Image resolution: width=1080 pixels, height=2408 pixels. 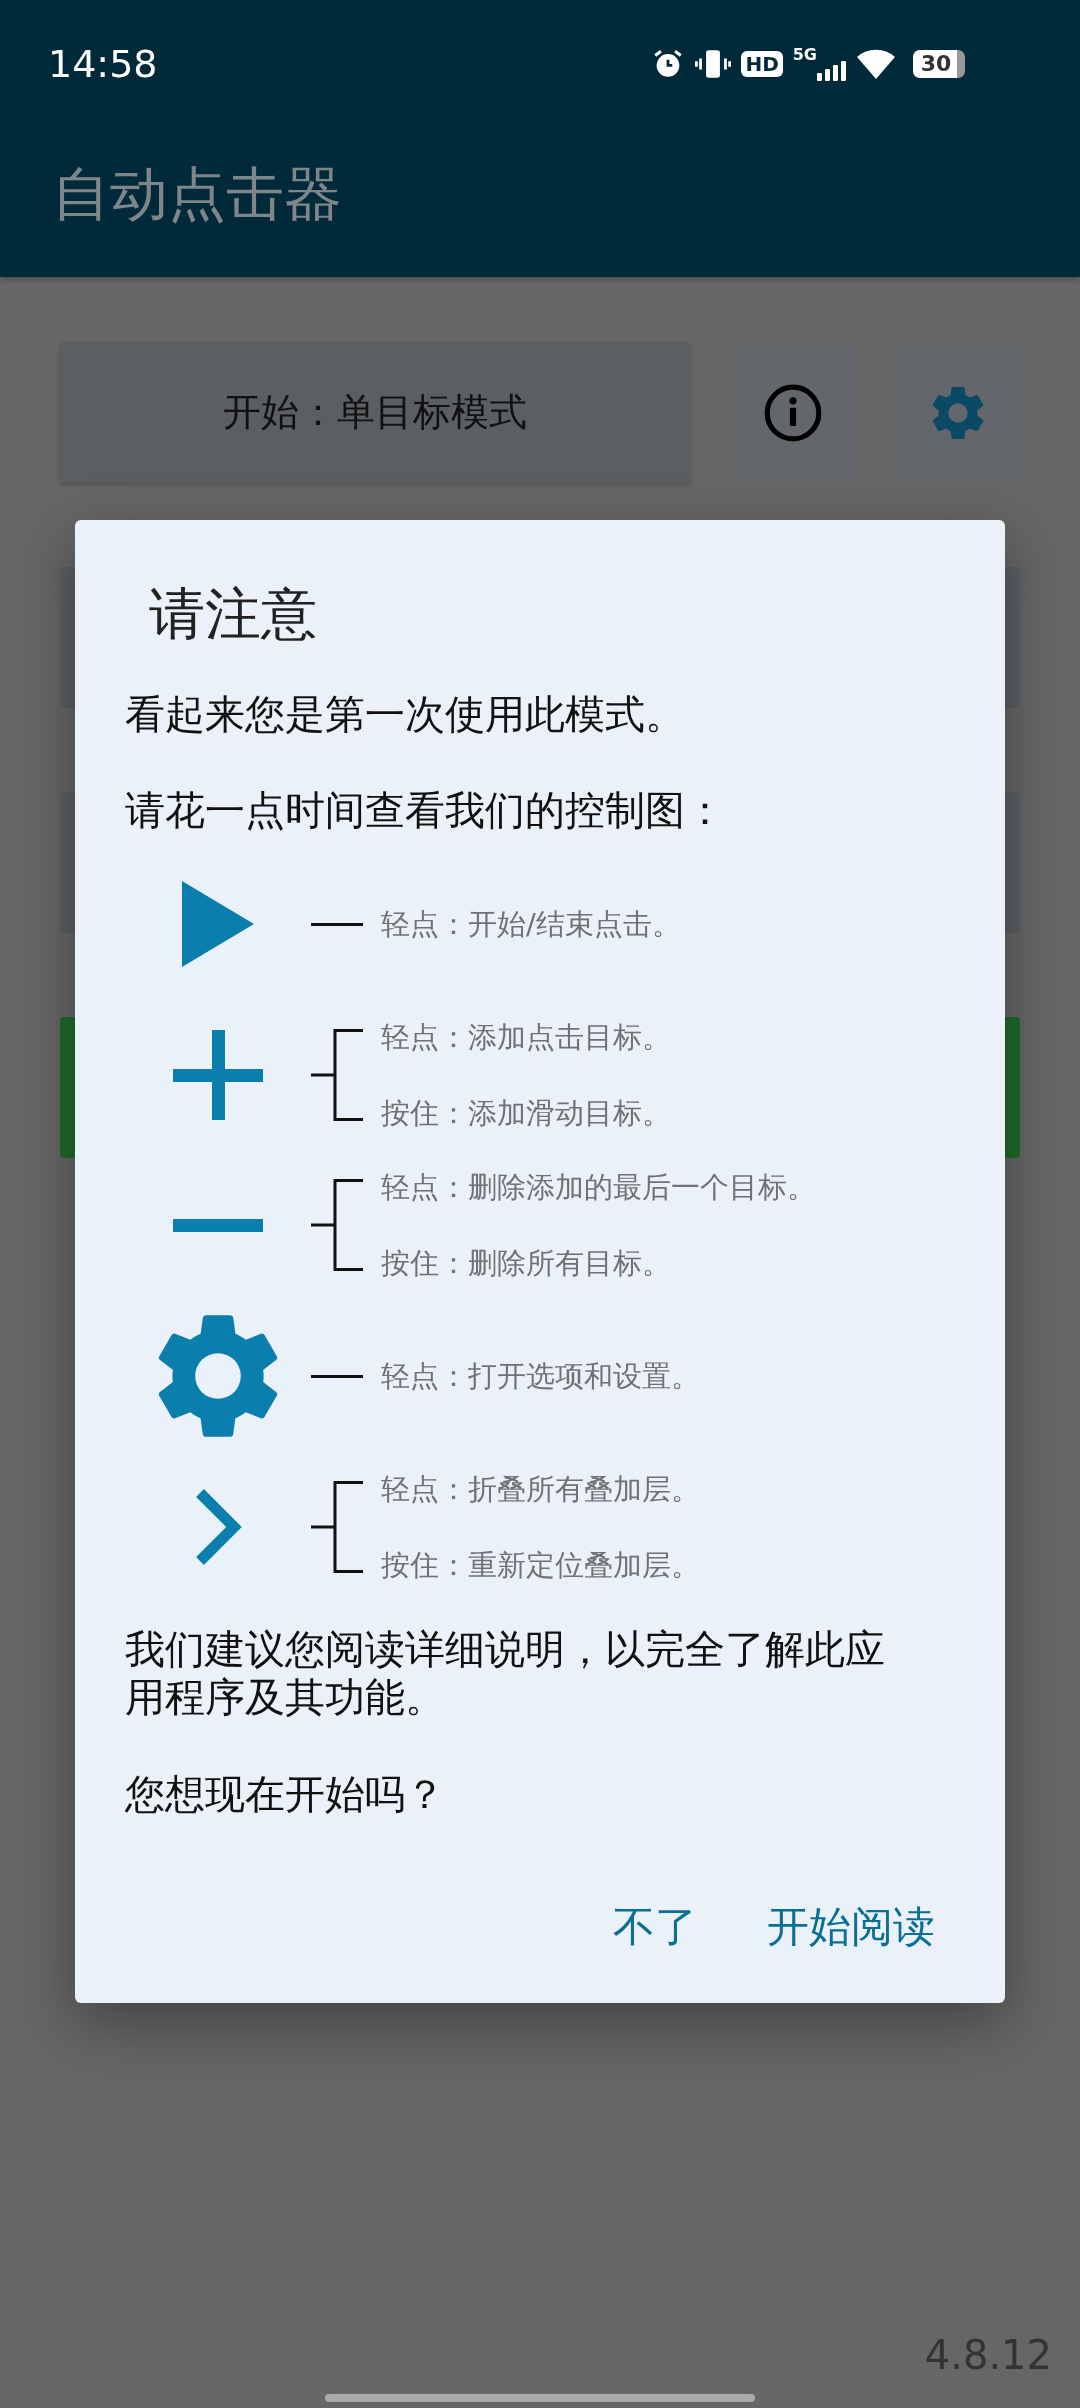 I want to click on settings-button, so click(x=957, y=412).